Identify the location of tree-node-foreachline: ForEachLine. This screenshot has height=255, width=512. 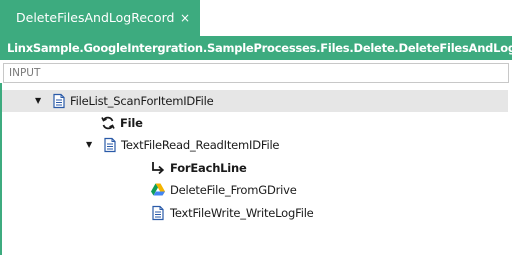
(255, 168).